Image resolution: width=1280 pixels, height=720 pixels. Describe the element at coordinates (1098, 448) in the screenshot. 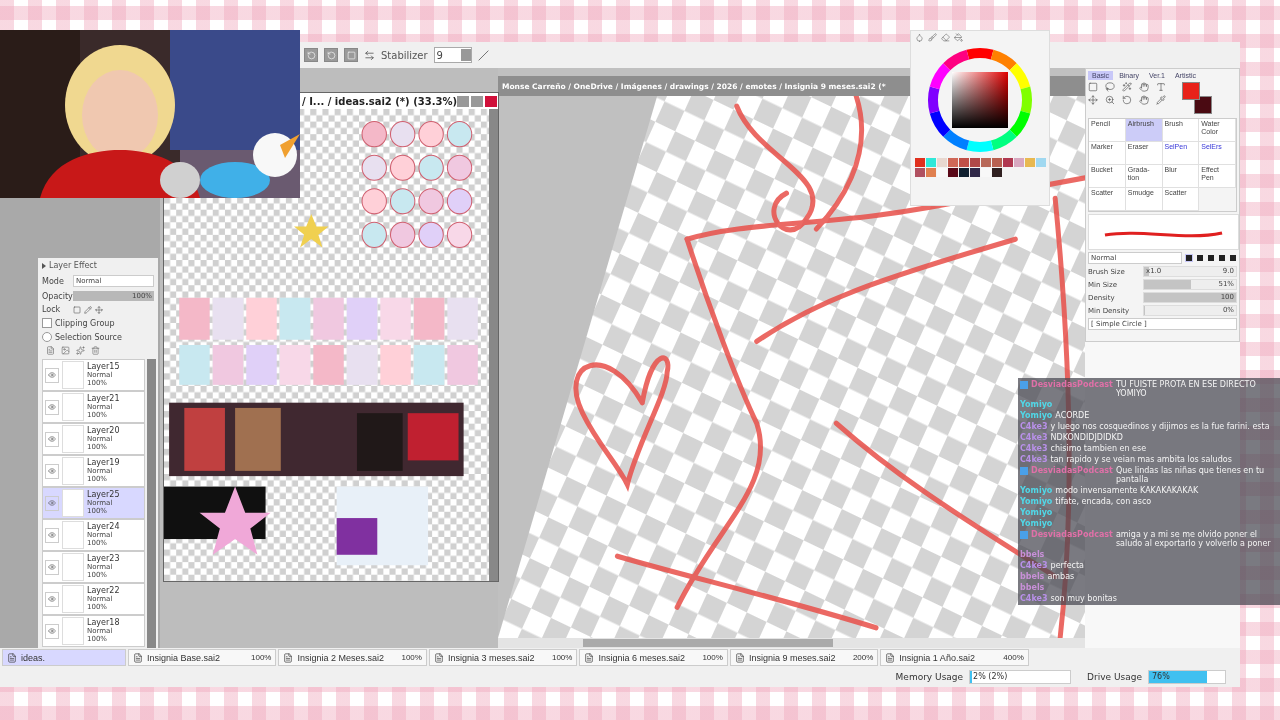

I see `chat-message: chisimo tambien en ese` at that location.